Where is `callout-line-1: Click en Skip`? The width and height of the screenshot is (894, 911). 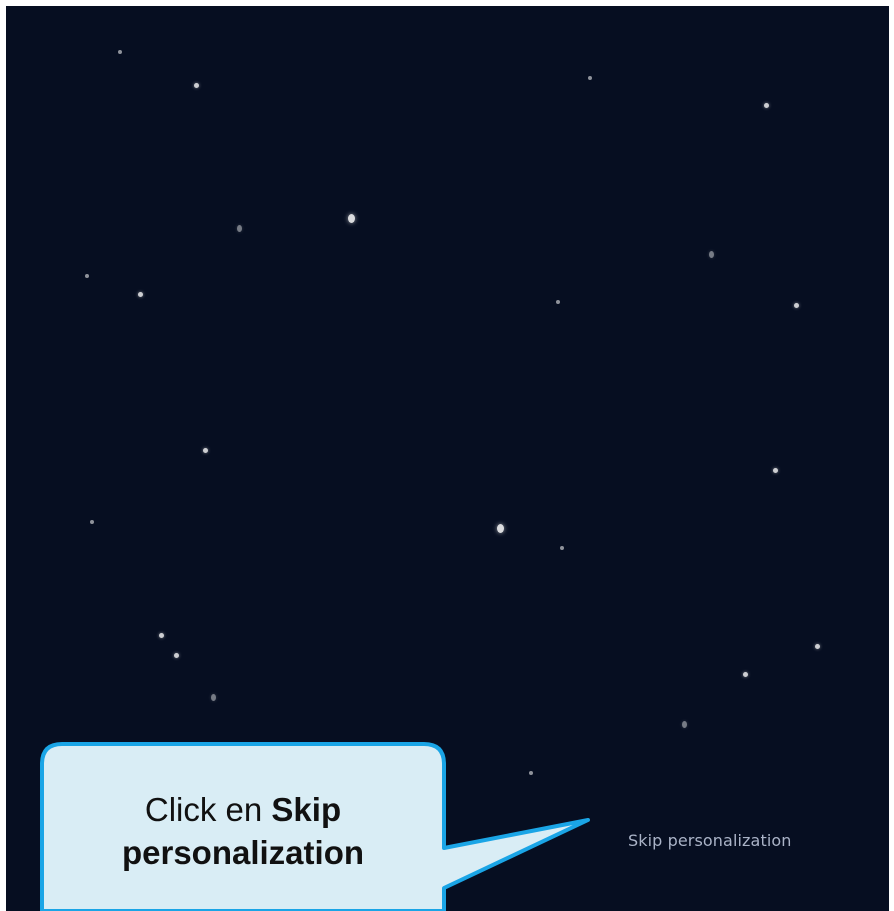
callout-line-1: Click en Skip is located at coordinates (243, 810).